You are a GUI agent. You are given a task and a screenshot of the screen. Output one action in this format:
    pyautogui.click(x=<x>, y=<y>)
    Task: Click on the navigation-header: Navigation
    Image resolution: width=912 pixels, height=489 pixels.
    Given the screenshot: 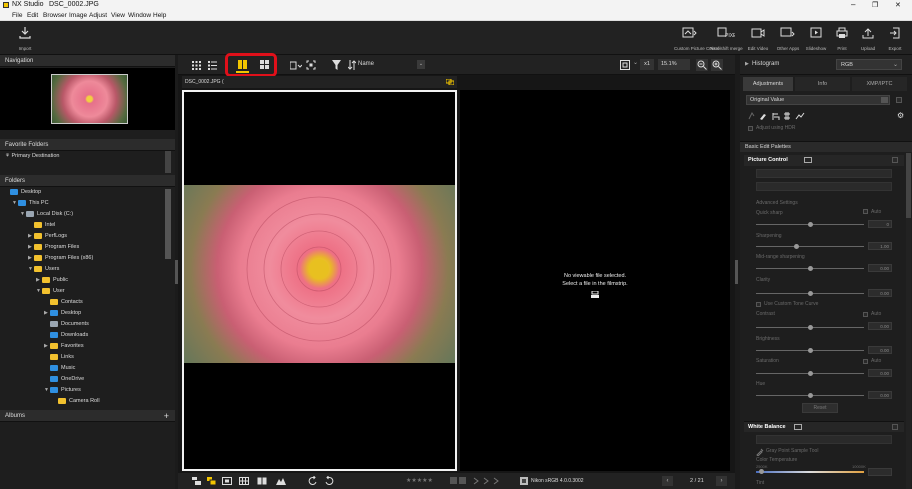 What is the action you would take?
    pyautogui.click(x=87, y=61)
    